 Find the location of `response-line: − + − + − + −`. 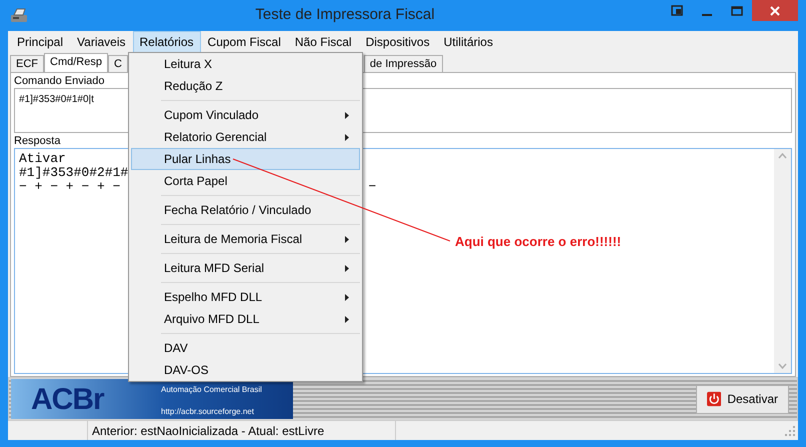

response-line: − + − + − + − is located at coordinates (69, 186).